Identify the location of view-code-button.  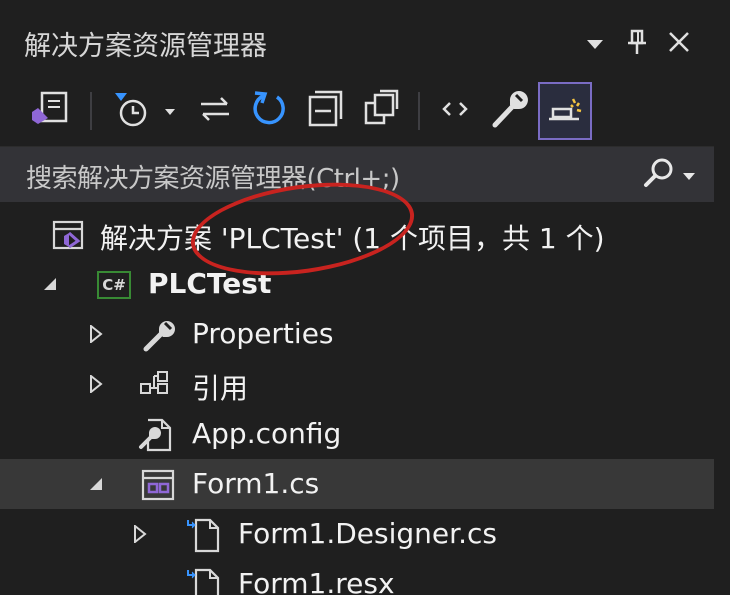
(455, 111).